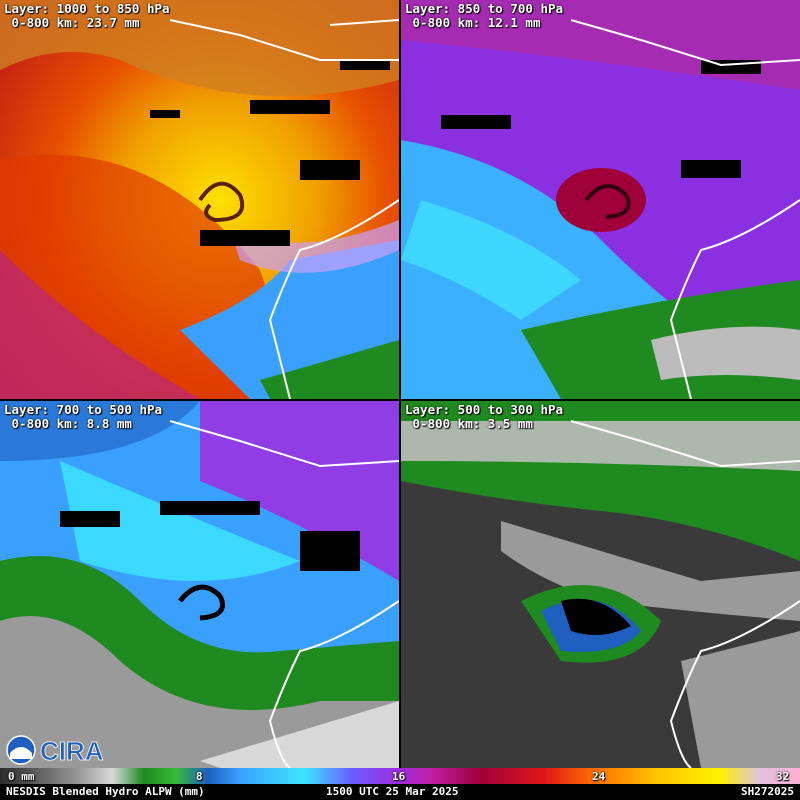 This screenshot has width=800, height=800. Describe the element at coordinates (783, 776) in the screenshot. I see `colorbar-tick-32: 32` at that location.